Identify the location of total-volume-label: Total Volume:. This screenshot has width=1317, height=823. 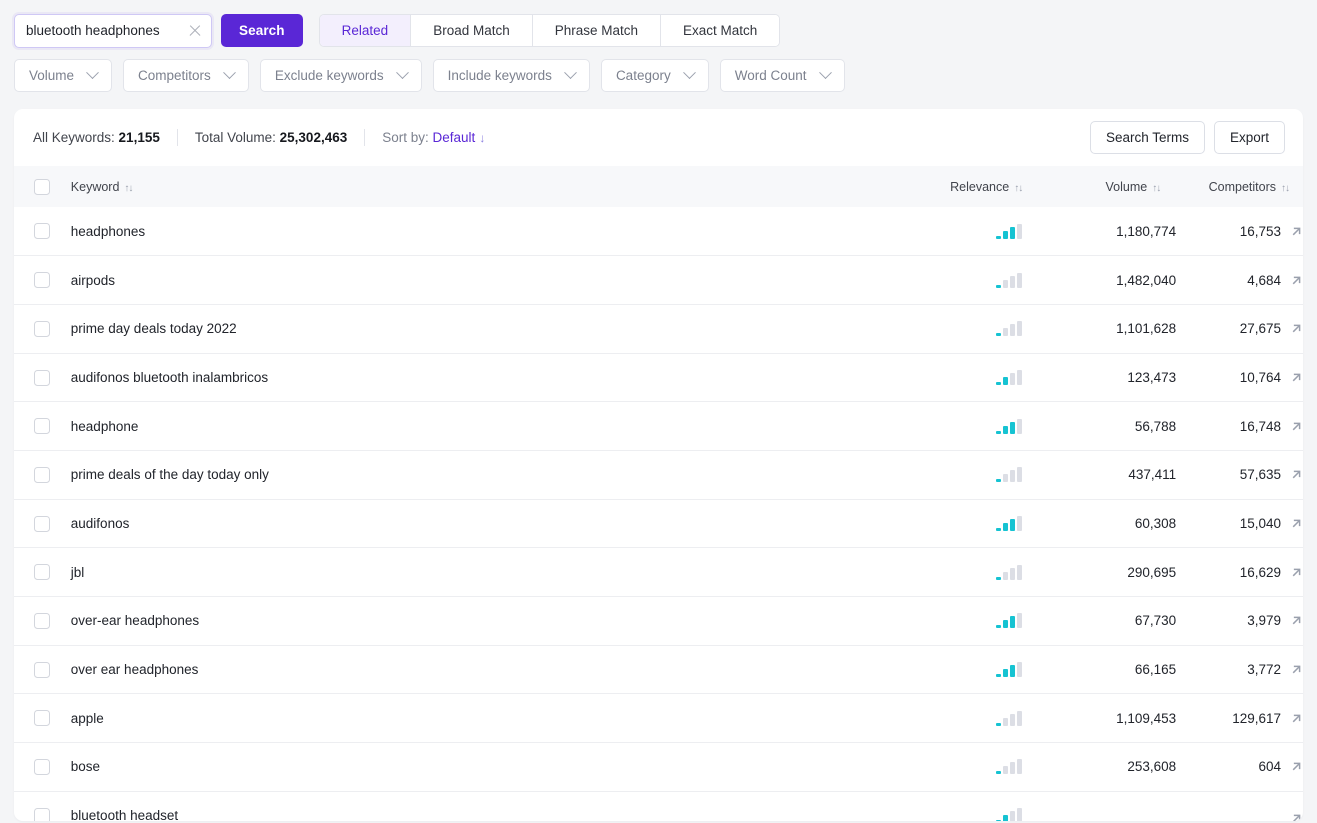
(235, 137).